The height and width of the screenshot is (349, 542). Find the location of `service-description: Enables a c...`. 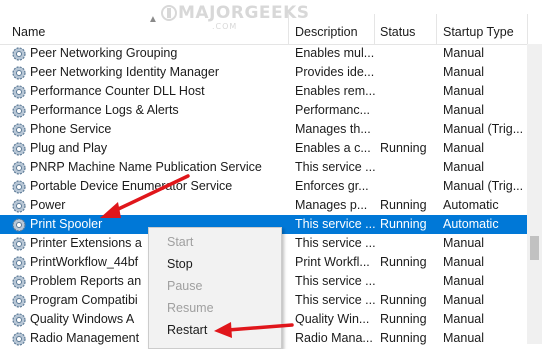

service-description: Enables a c... is located at coordinates (333, 148).